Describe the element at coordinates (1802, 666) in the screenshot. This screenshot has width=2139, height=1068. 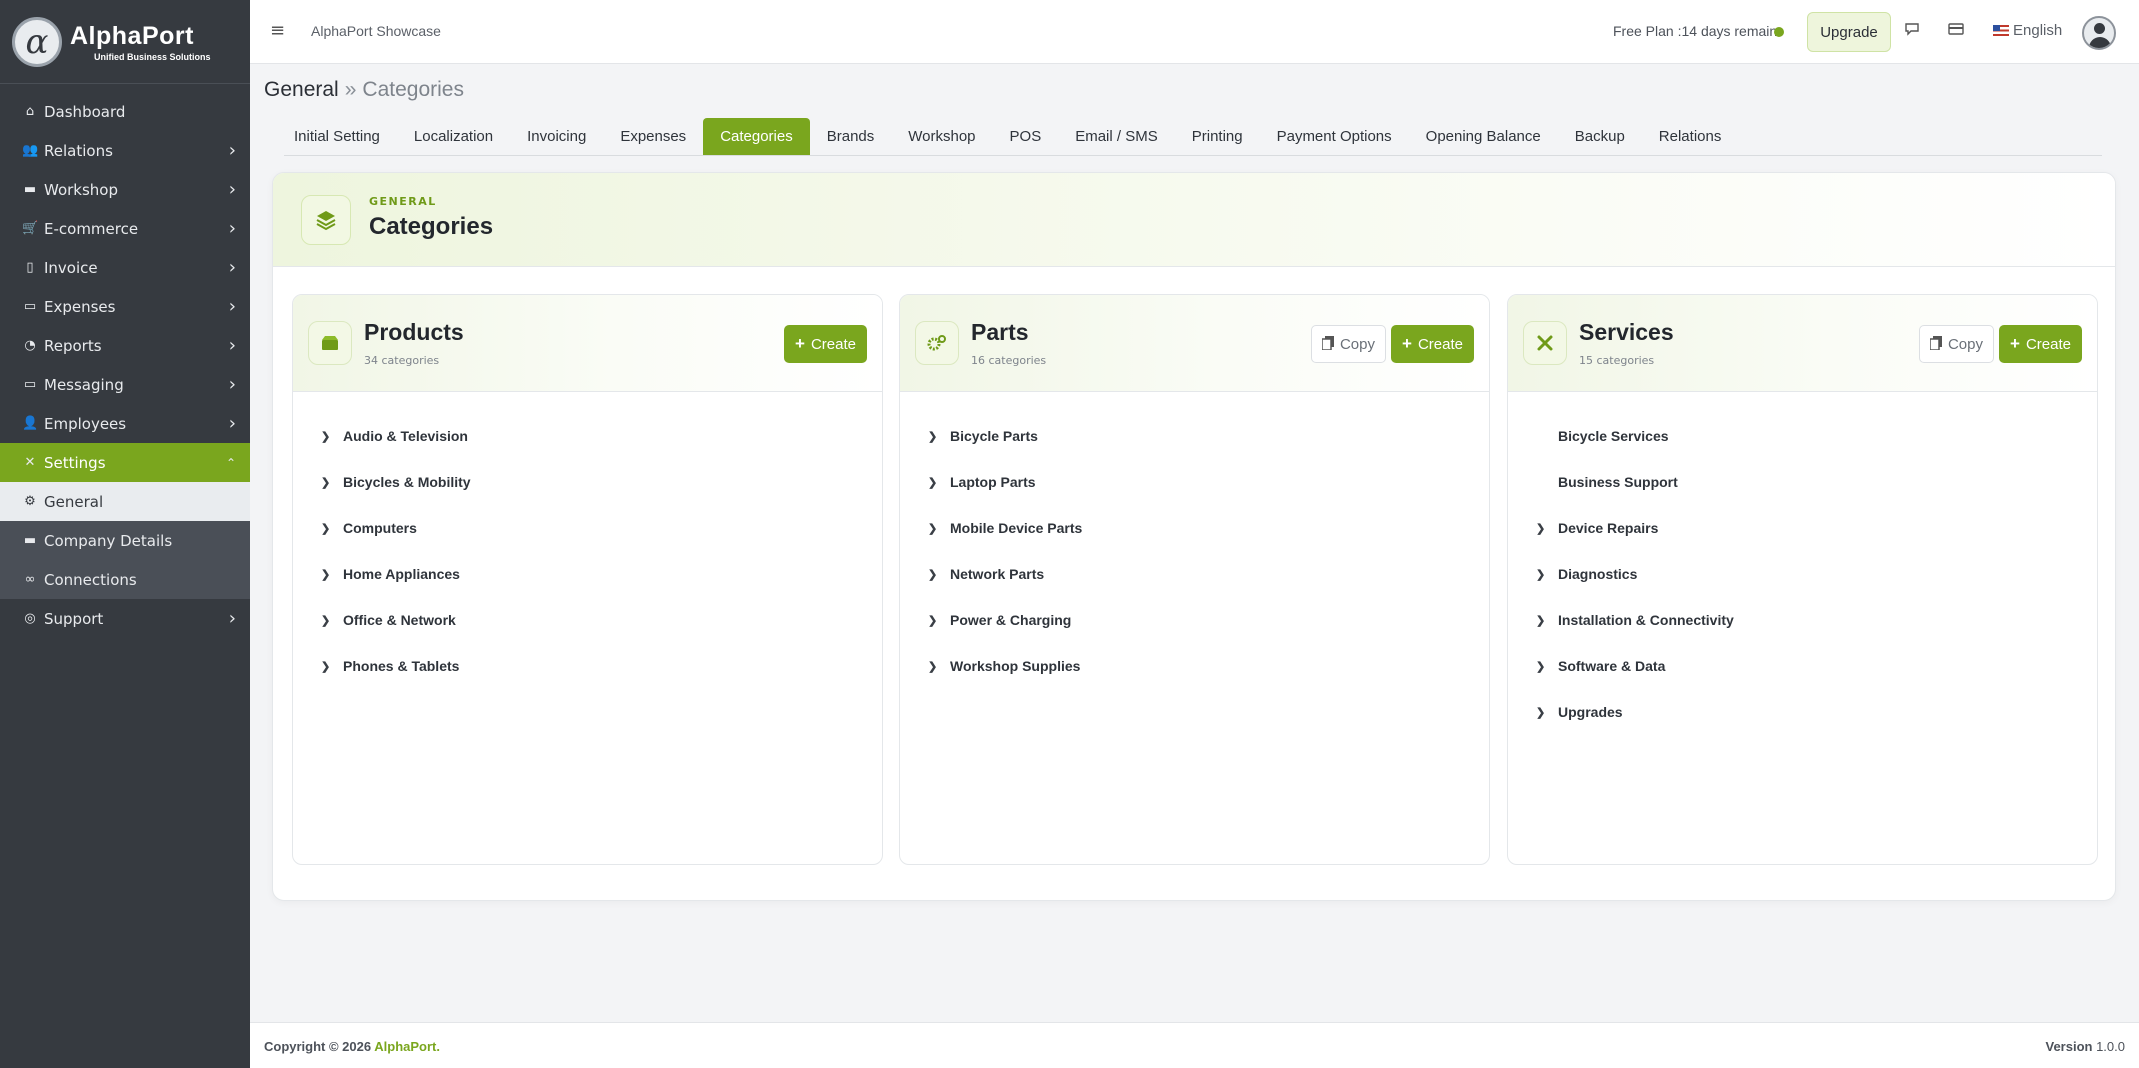
I see `category-item: ❯ Software & Data` at that location.